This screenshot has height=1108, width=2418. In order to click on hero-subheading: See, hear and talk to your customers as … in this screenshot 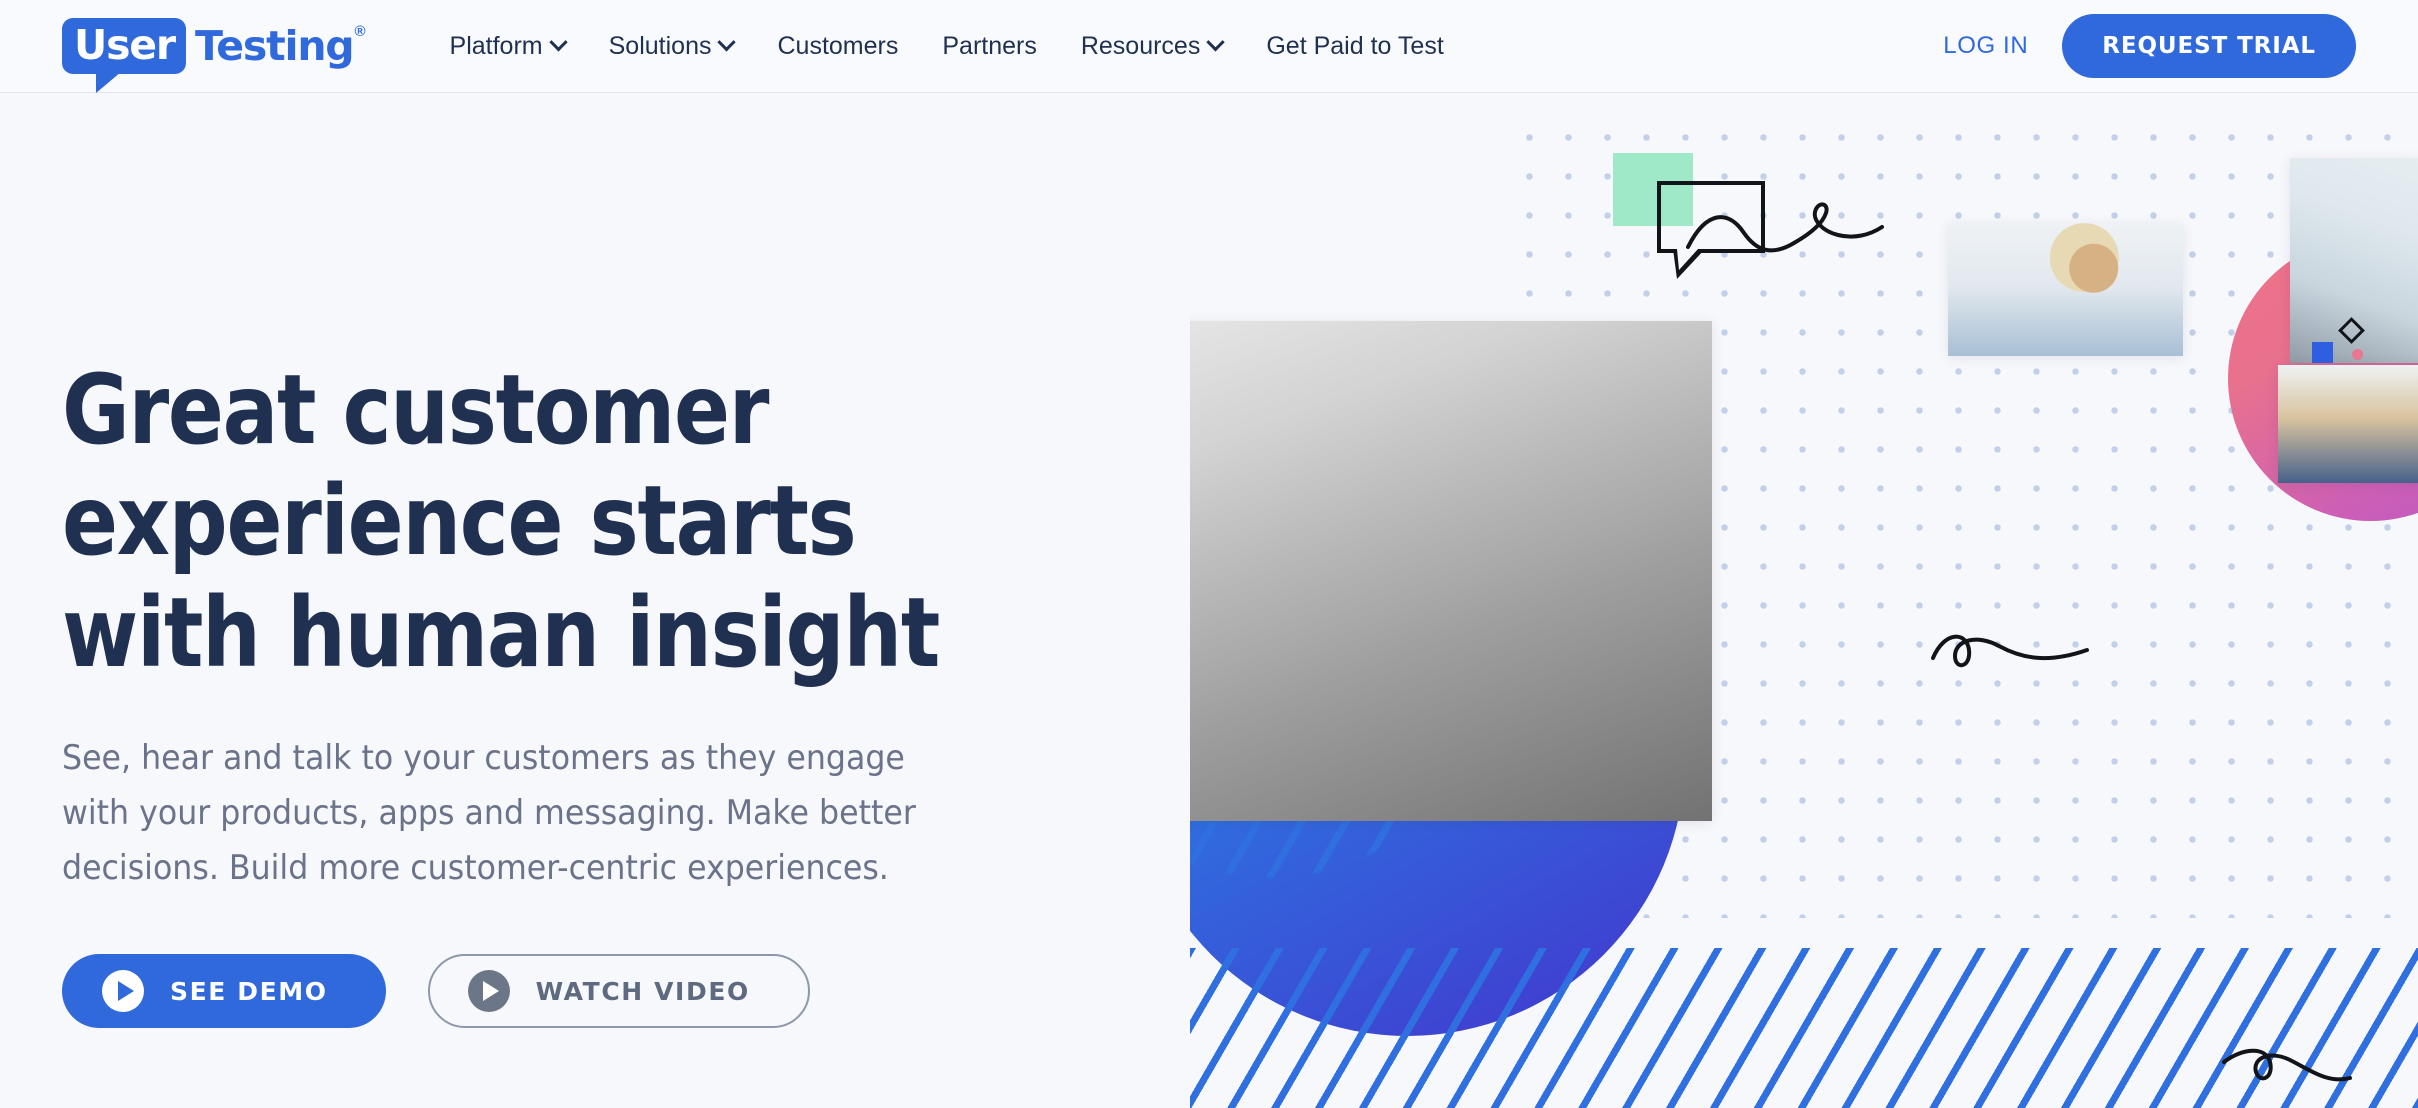, I will do `click(494, 813)`.